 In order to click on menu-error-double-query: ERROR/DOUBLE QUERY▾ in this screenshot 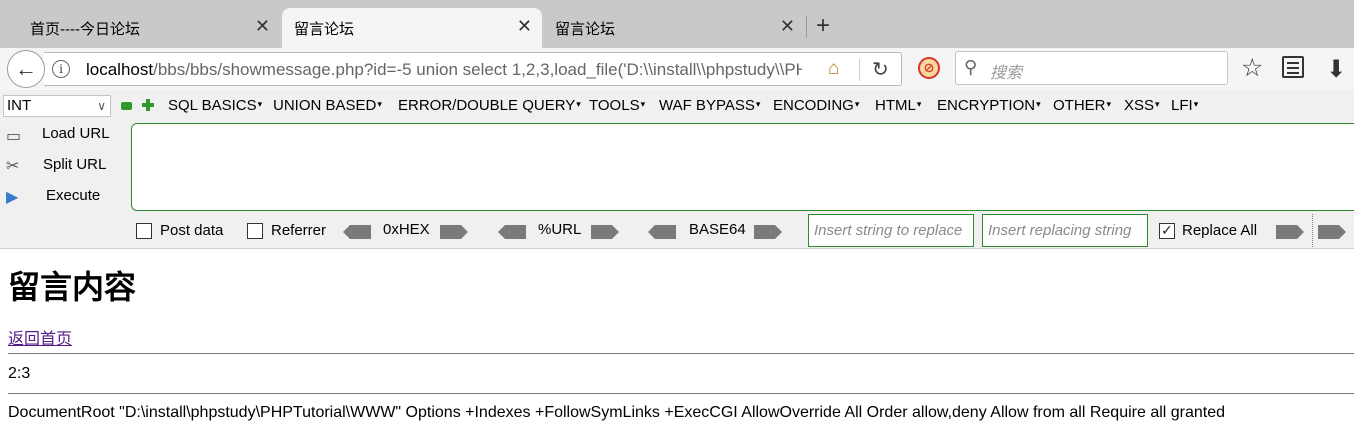, I will do `click(489, 105)`.